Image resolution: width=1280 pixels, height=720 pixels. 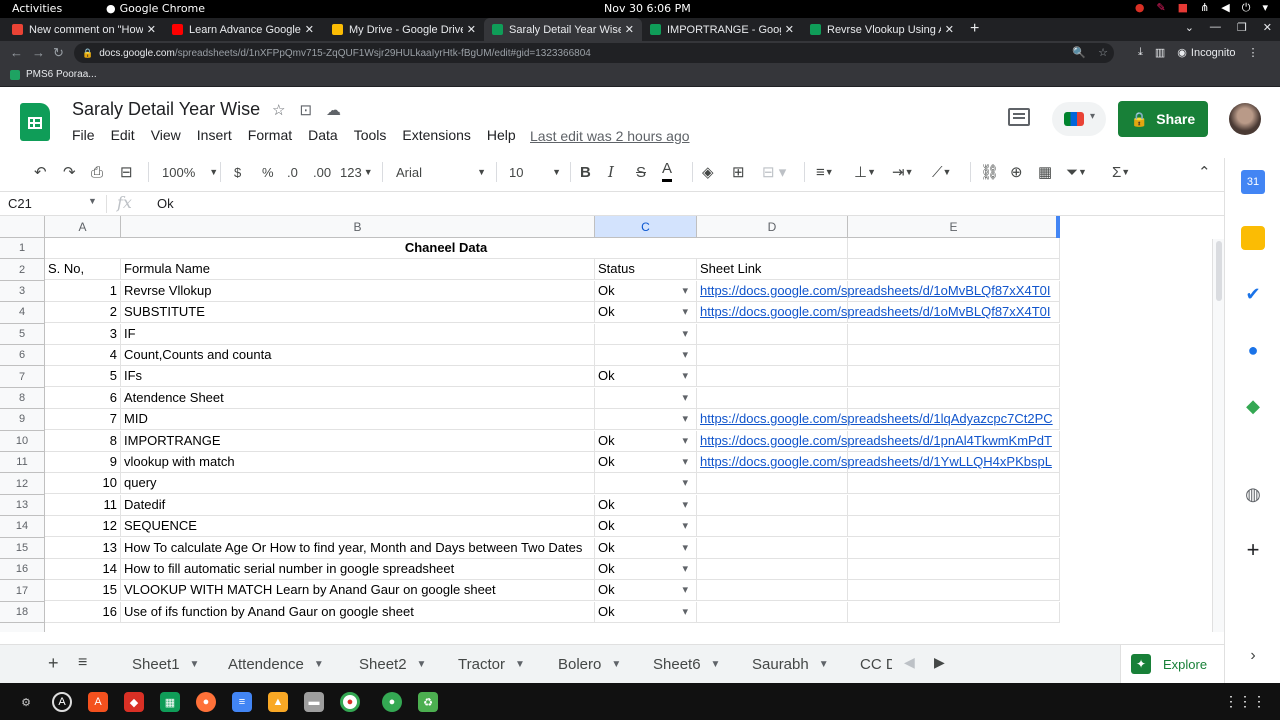 I want to click on calendar-icon: 31, so click(x=1253, y=182).